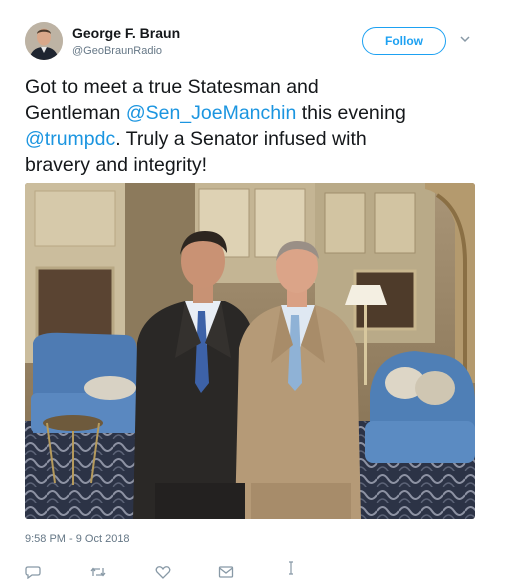 The height and width of the screenshot is (587, 505). What do you see at coordinates (75, 113) in the screenshot?
I see `tweet-text-segment: Gentleman` at bounding box center [75, 113].